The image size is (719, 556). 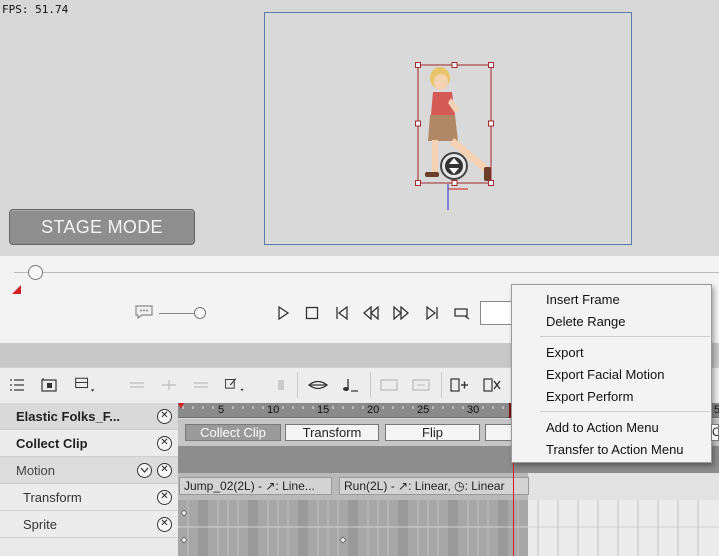 I want to click on seek-track, so click(x=366, y=272).